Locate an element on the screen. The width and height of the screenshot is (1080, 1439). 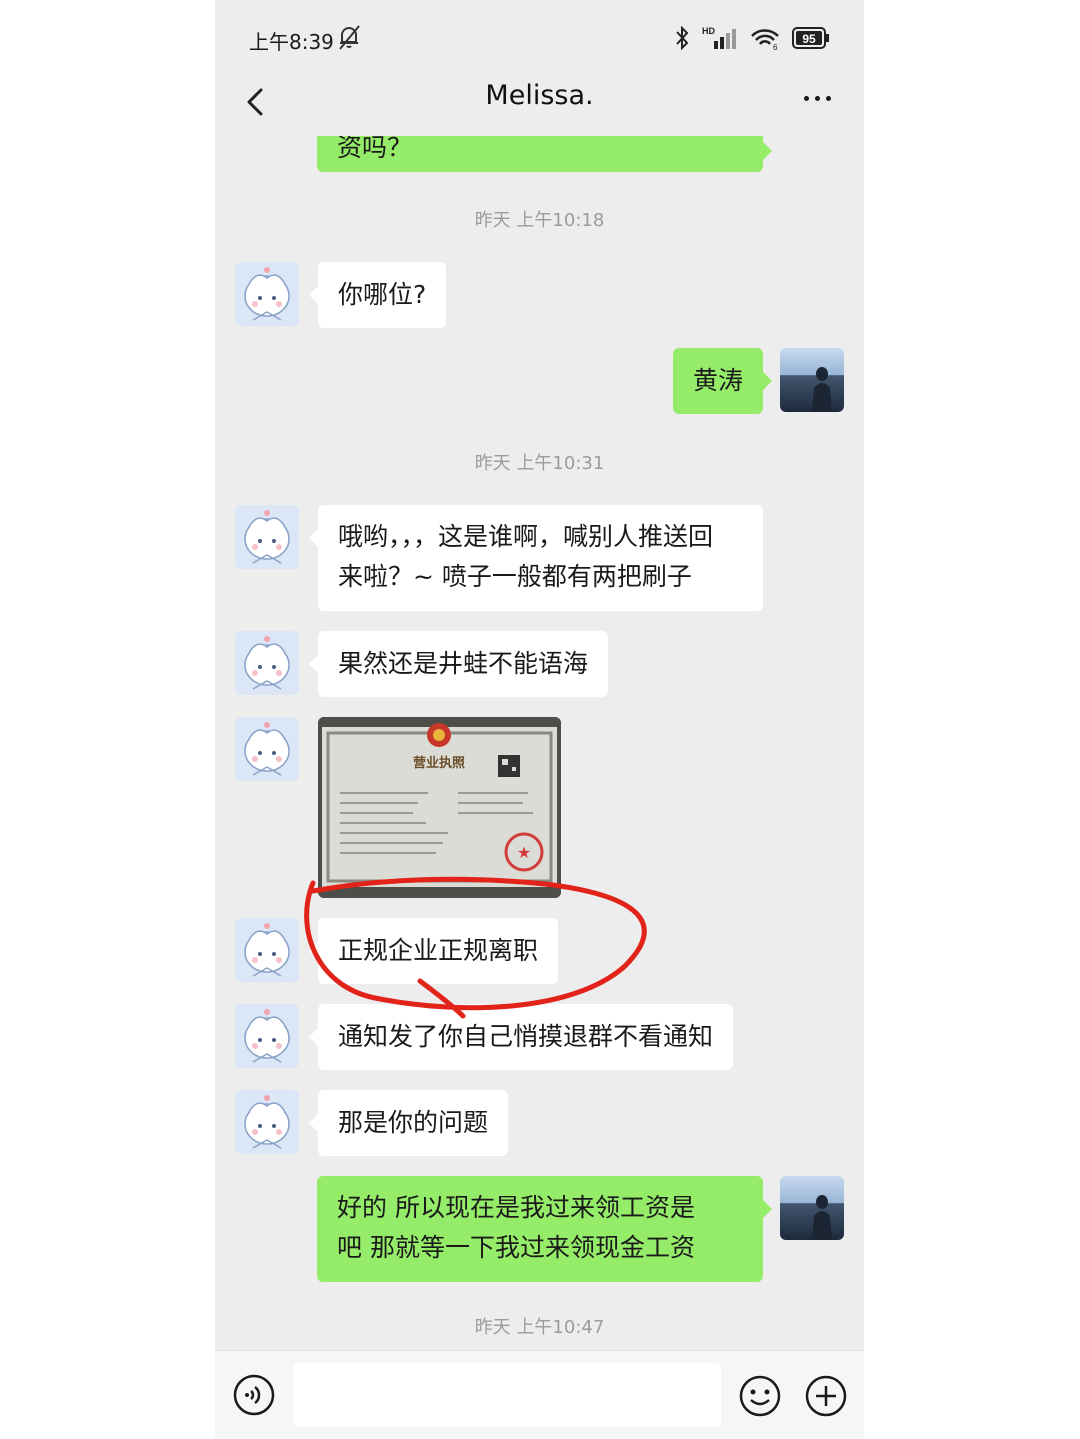
hd-label: HD is located at coordinates (708, 31).